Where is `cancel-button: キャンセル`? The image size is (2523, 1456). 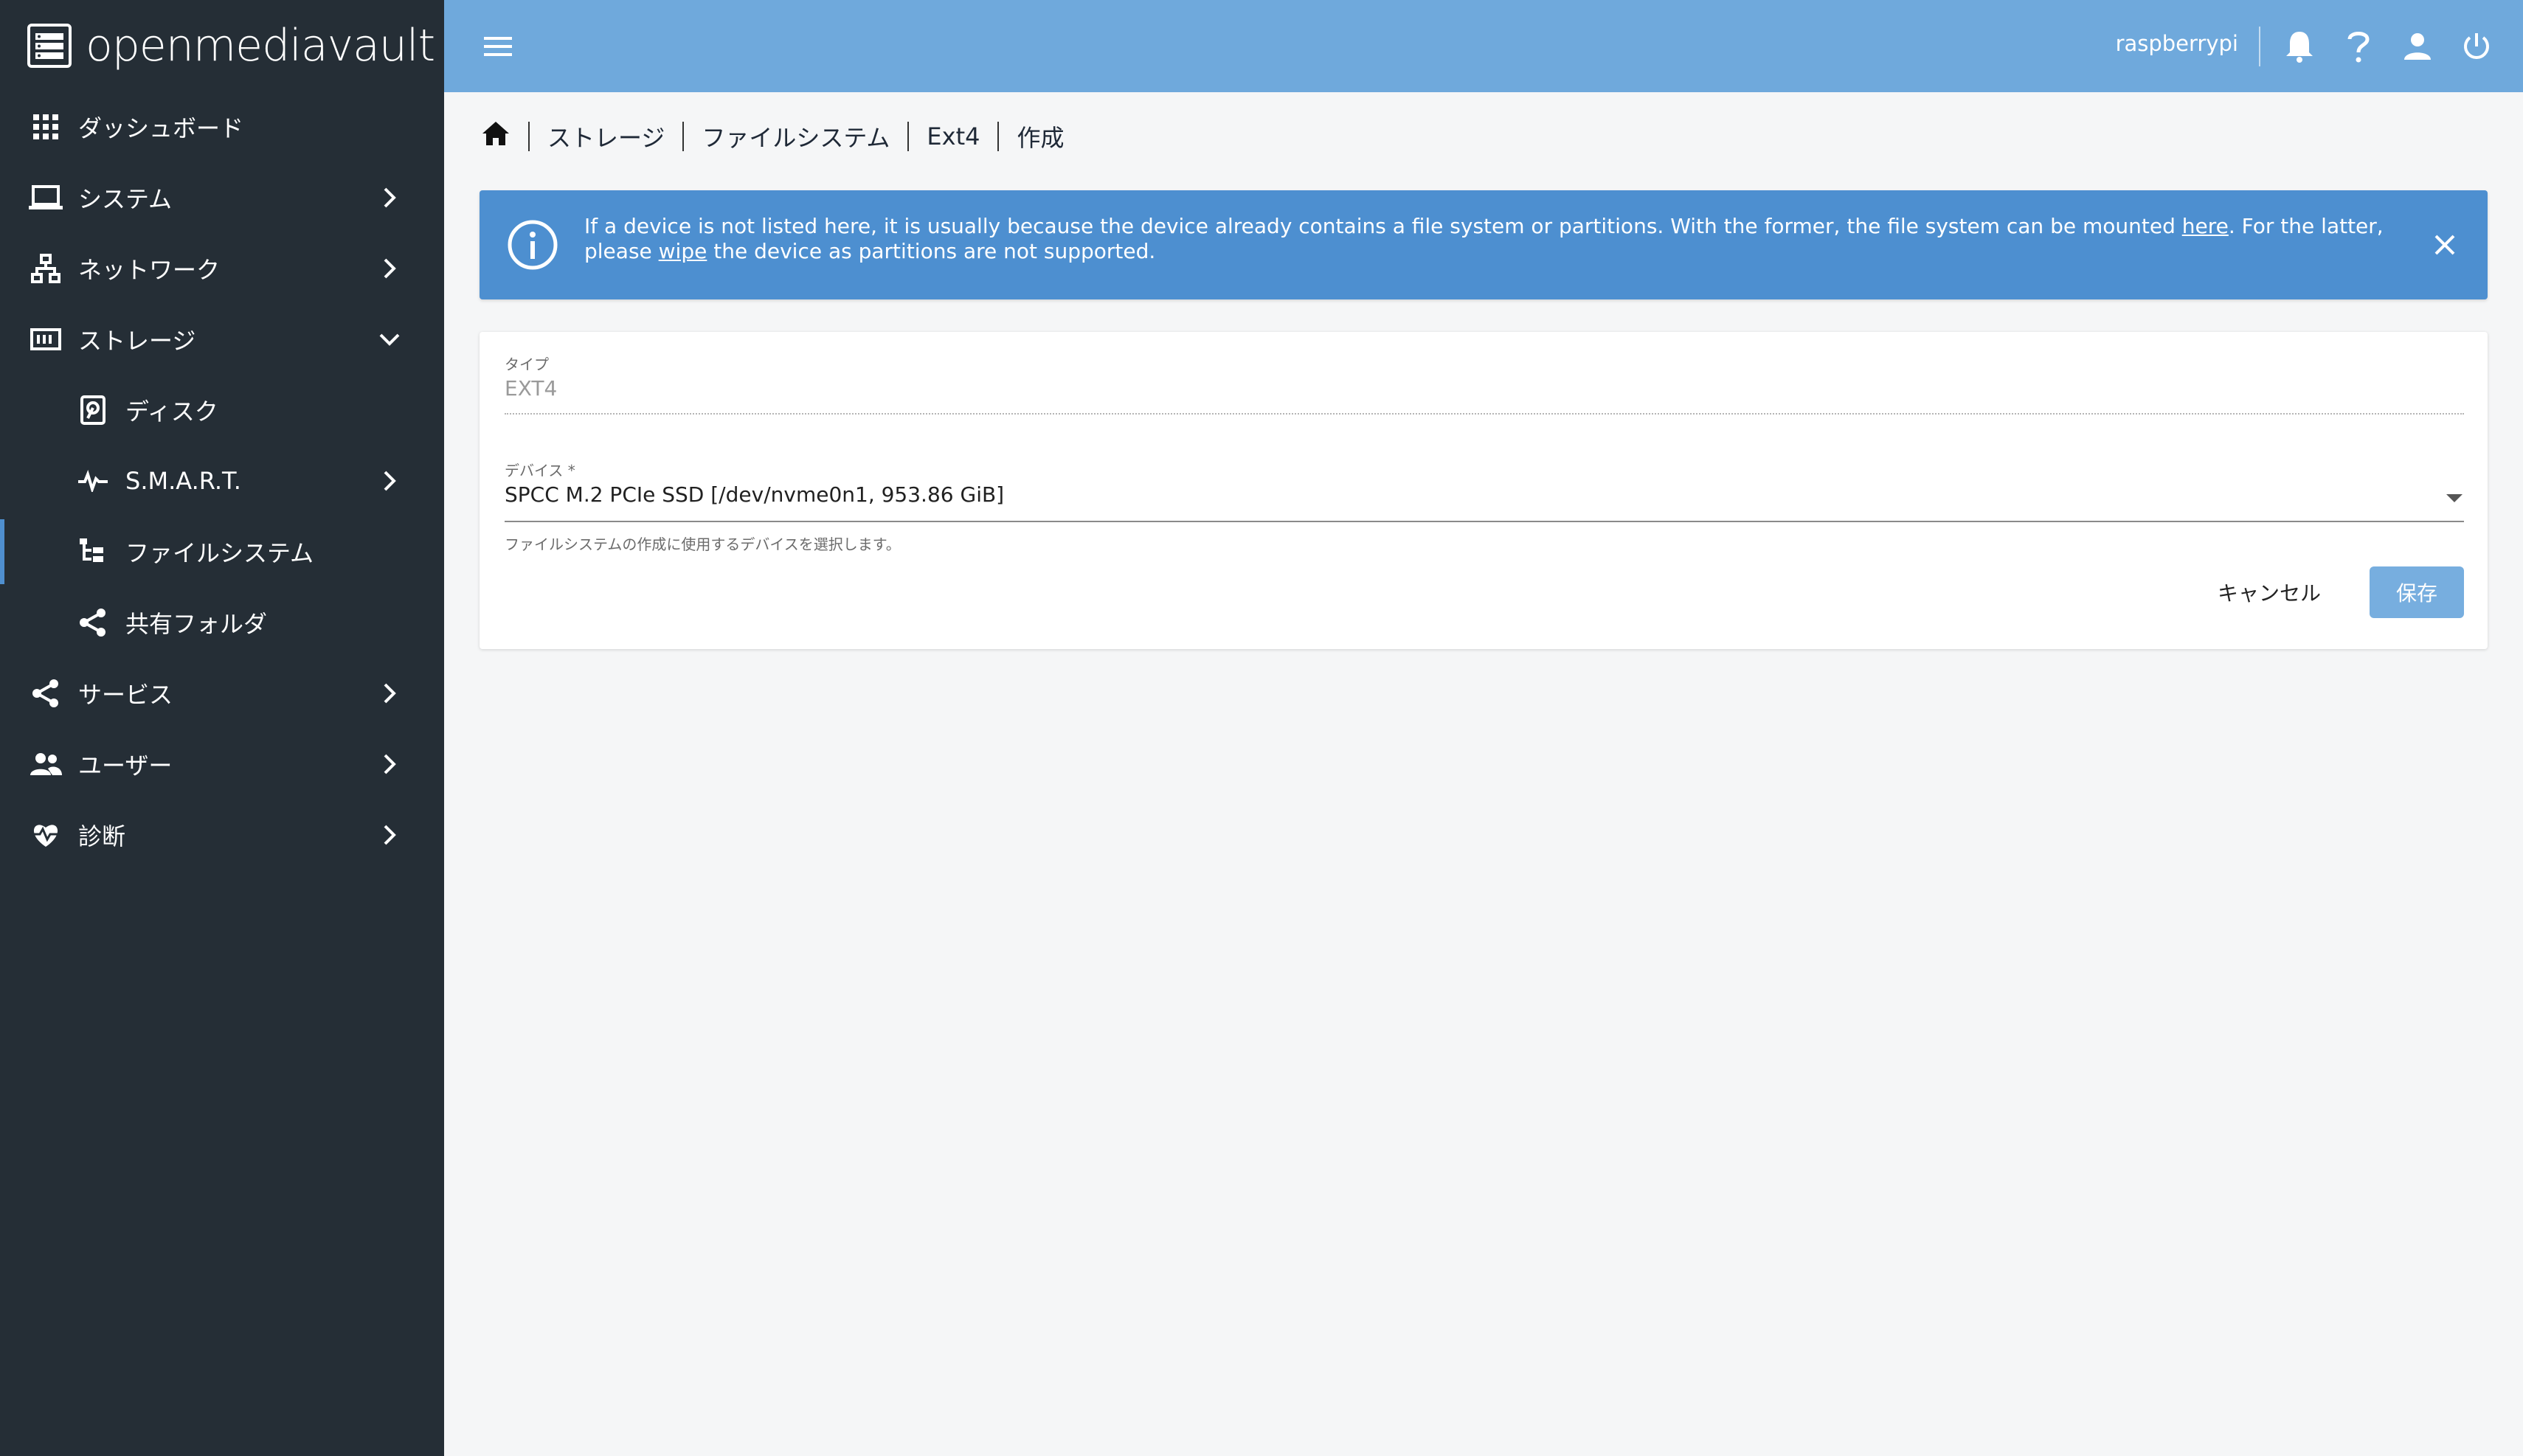 cancel-button: キャンセル is located at coordinates (2269, 592).